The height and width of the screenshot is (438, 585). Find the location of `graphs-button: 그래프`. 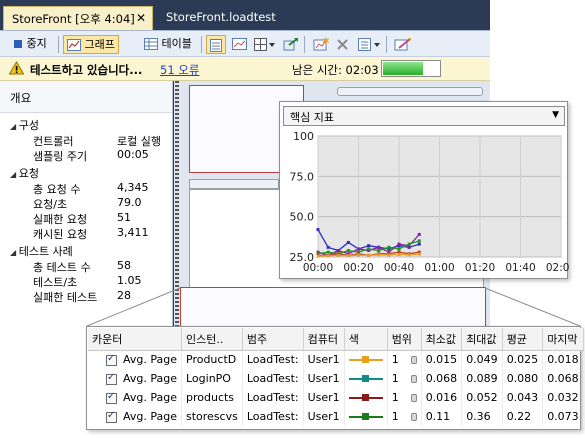

graphs-button: 그래프 is located at coordinates (91, 44).